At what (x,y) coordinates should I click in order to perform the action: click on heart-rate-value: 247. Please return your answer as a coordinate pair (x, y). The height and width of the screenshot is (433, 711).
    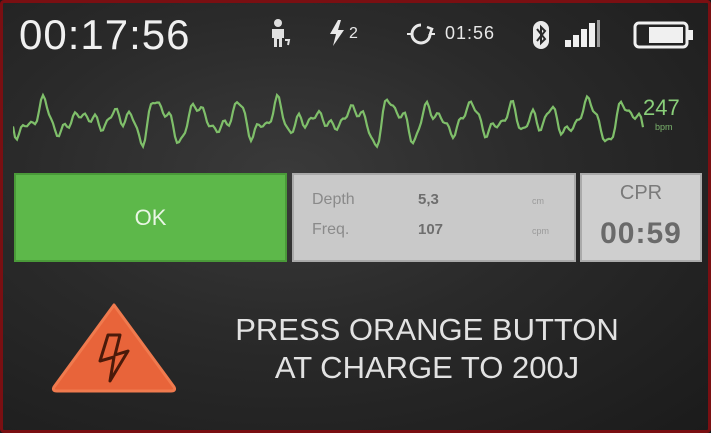
    Looking at the image, I should click on (661, 107).